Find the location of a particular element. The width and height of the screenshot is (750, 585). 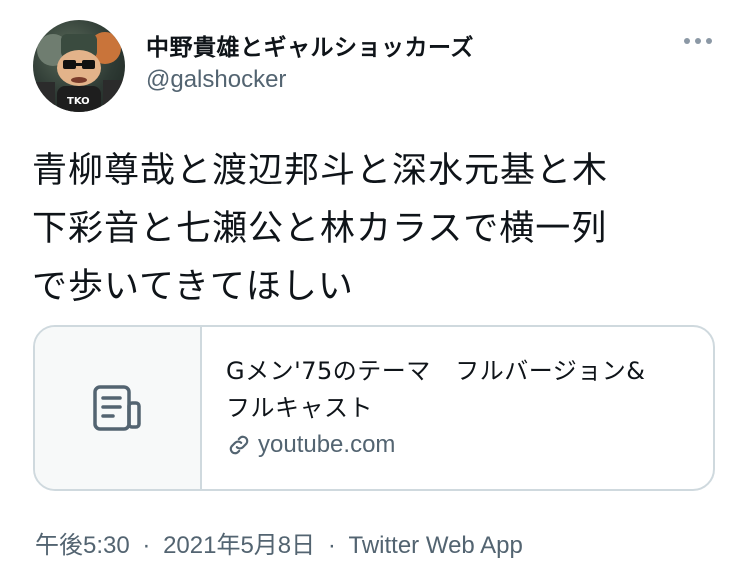

user-handle: @galshocker is located at coordinates (216, 80).